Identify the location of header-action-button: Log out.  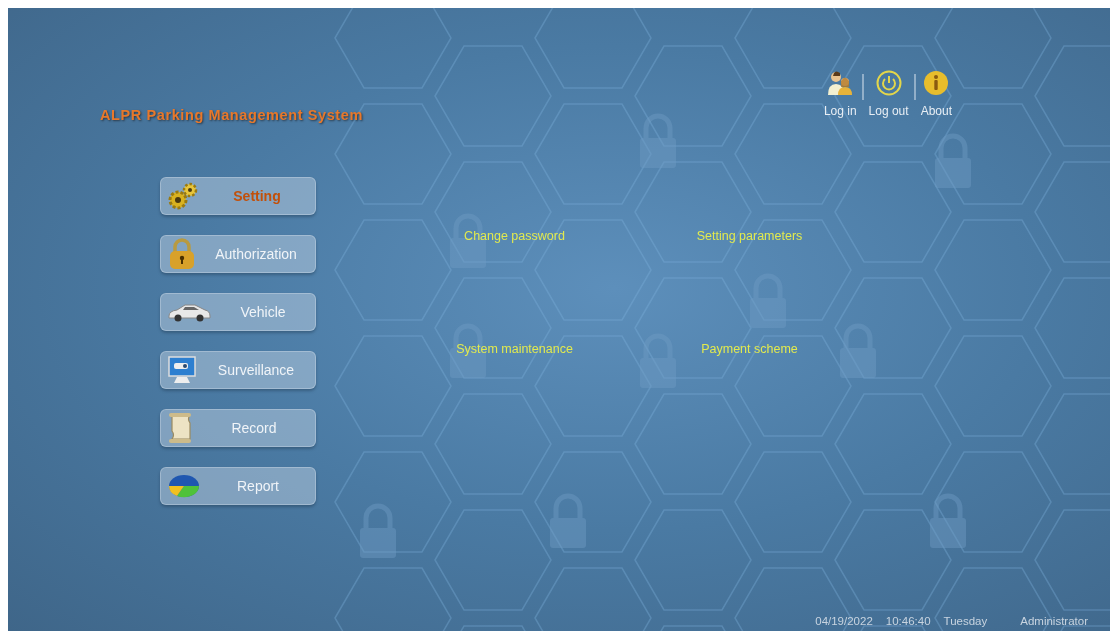
(888, 94).